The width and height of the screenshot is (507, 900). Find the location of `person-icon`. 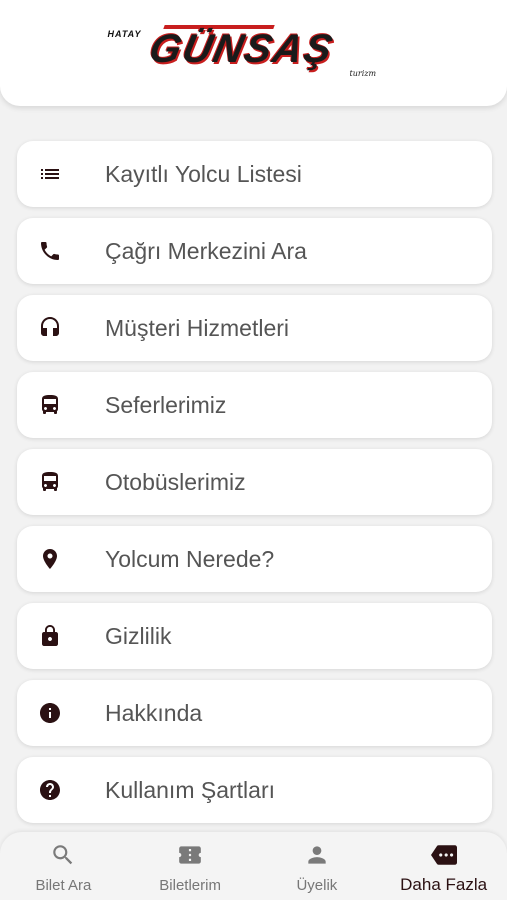

person-icon is located at coordinates (317, 857).